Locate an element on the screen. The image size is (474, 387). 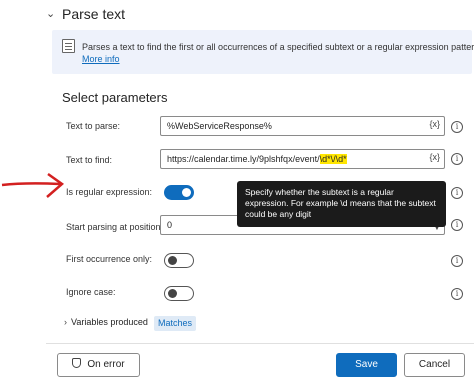
start-position-label: Start parsing at position: is located at coordinates (115, 227).